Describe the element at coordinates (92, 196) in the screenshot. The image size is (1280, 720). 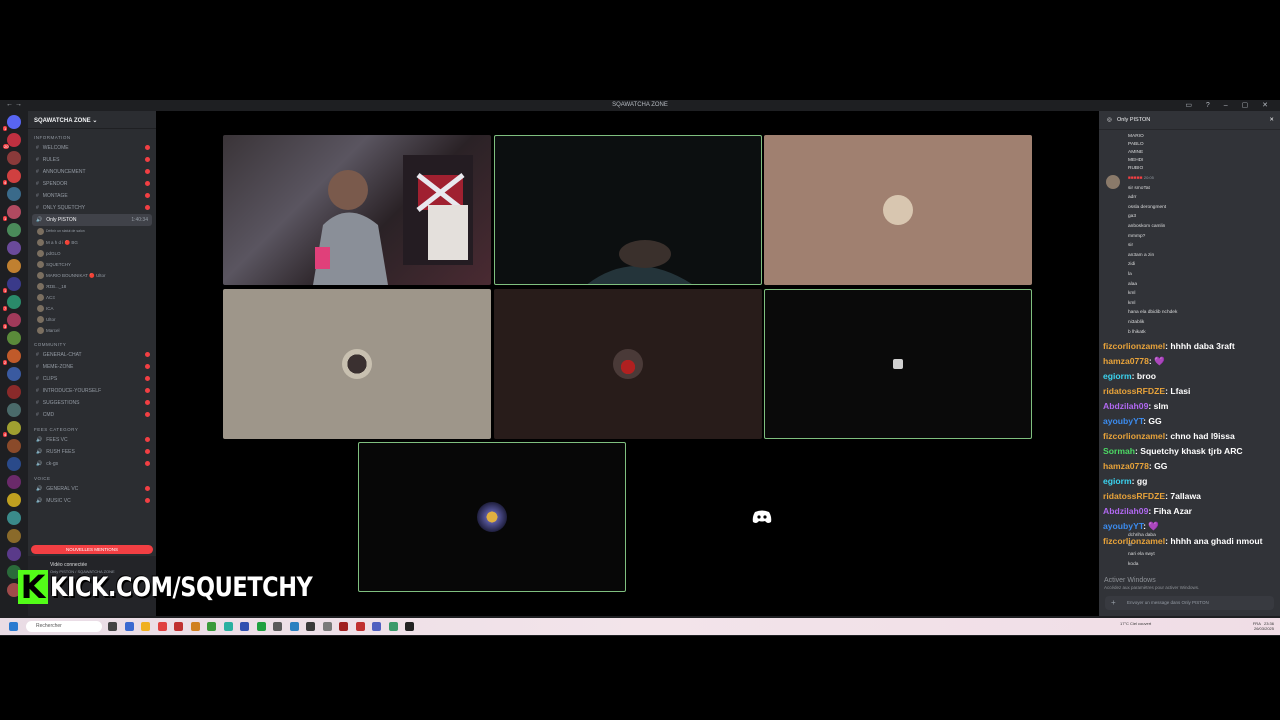
I see `channel-info-4: # MONTAGE` at that location.